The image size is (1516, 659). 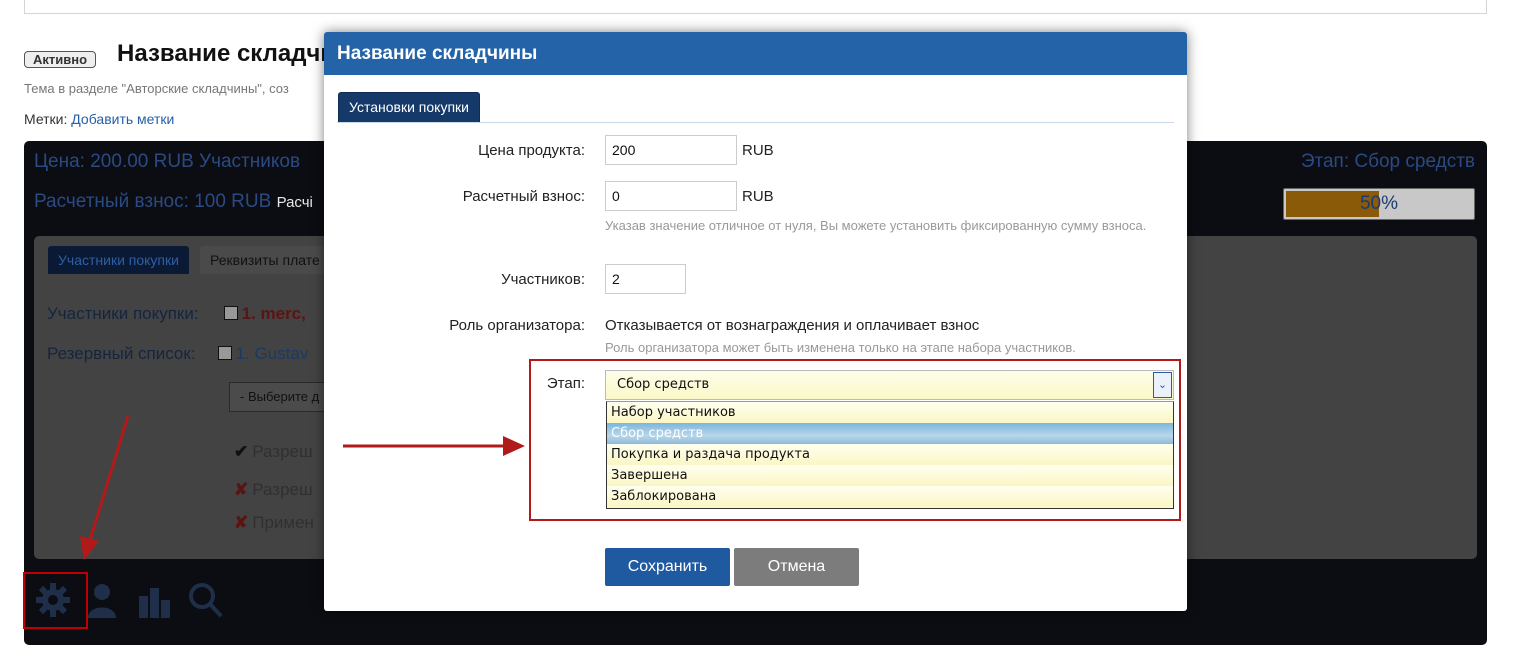 I want to click on stage-select-value: Сбор средств, so click(x=663, y=384).